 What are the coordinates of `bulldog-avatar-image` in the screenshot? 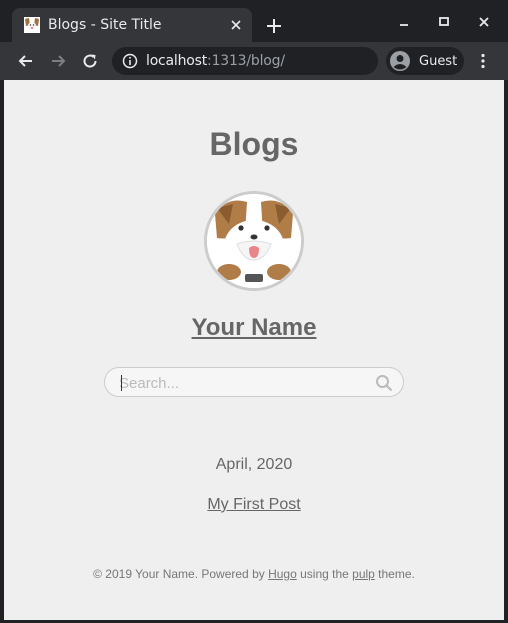 It's located at (254, 241).